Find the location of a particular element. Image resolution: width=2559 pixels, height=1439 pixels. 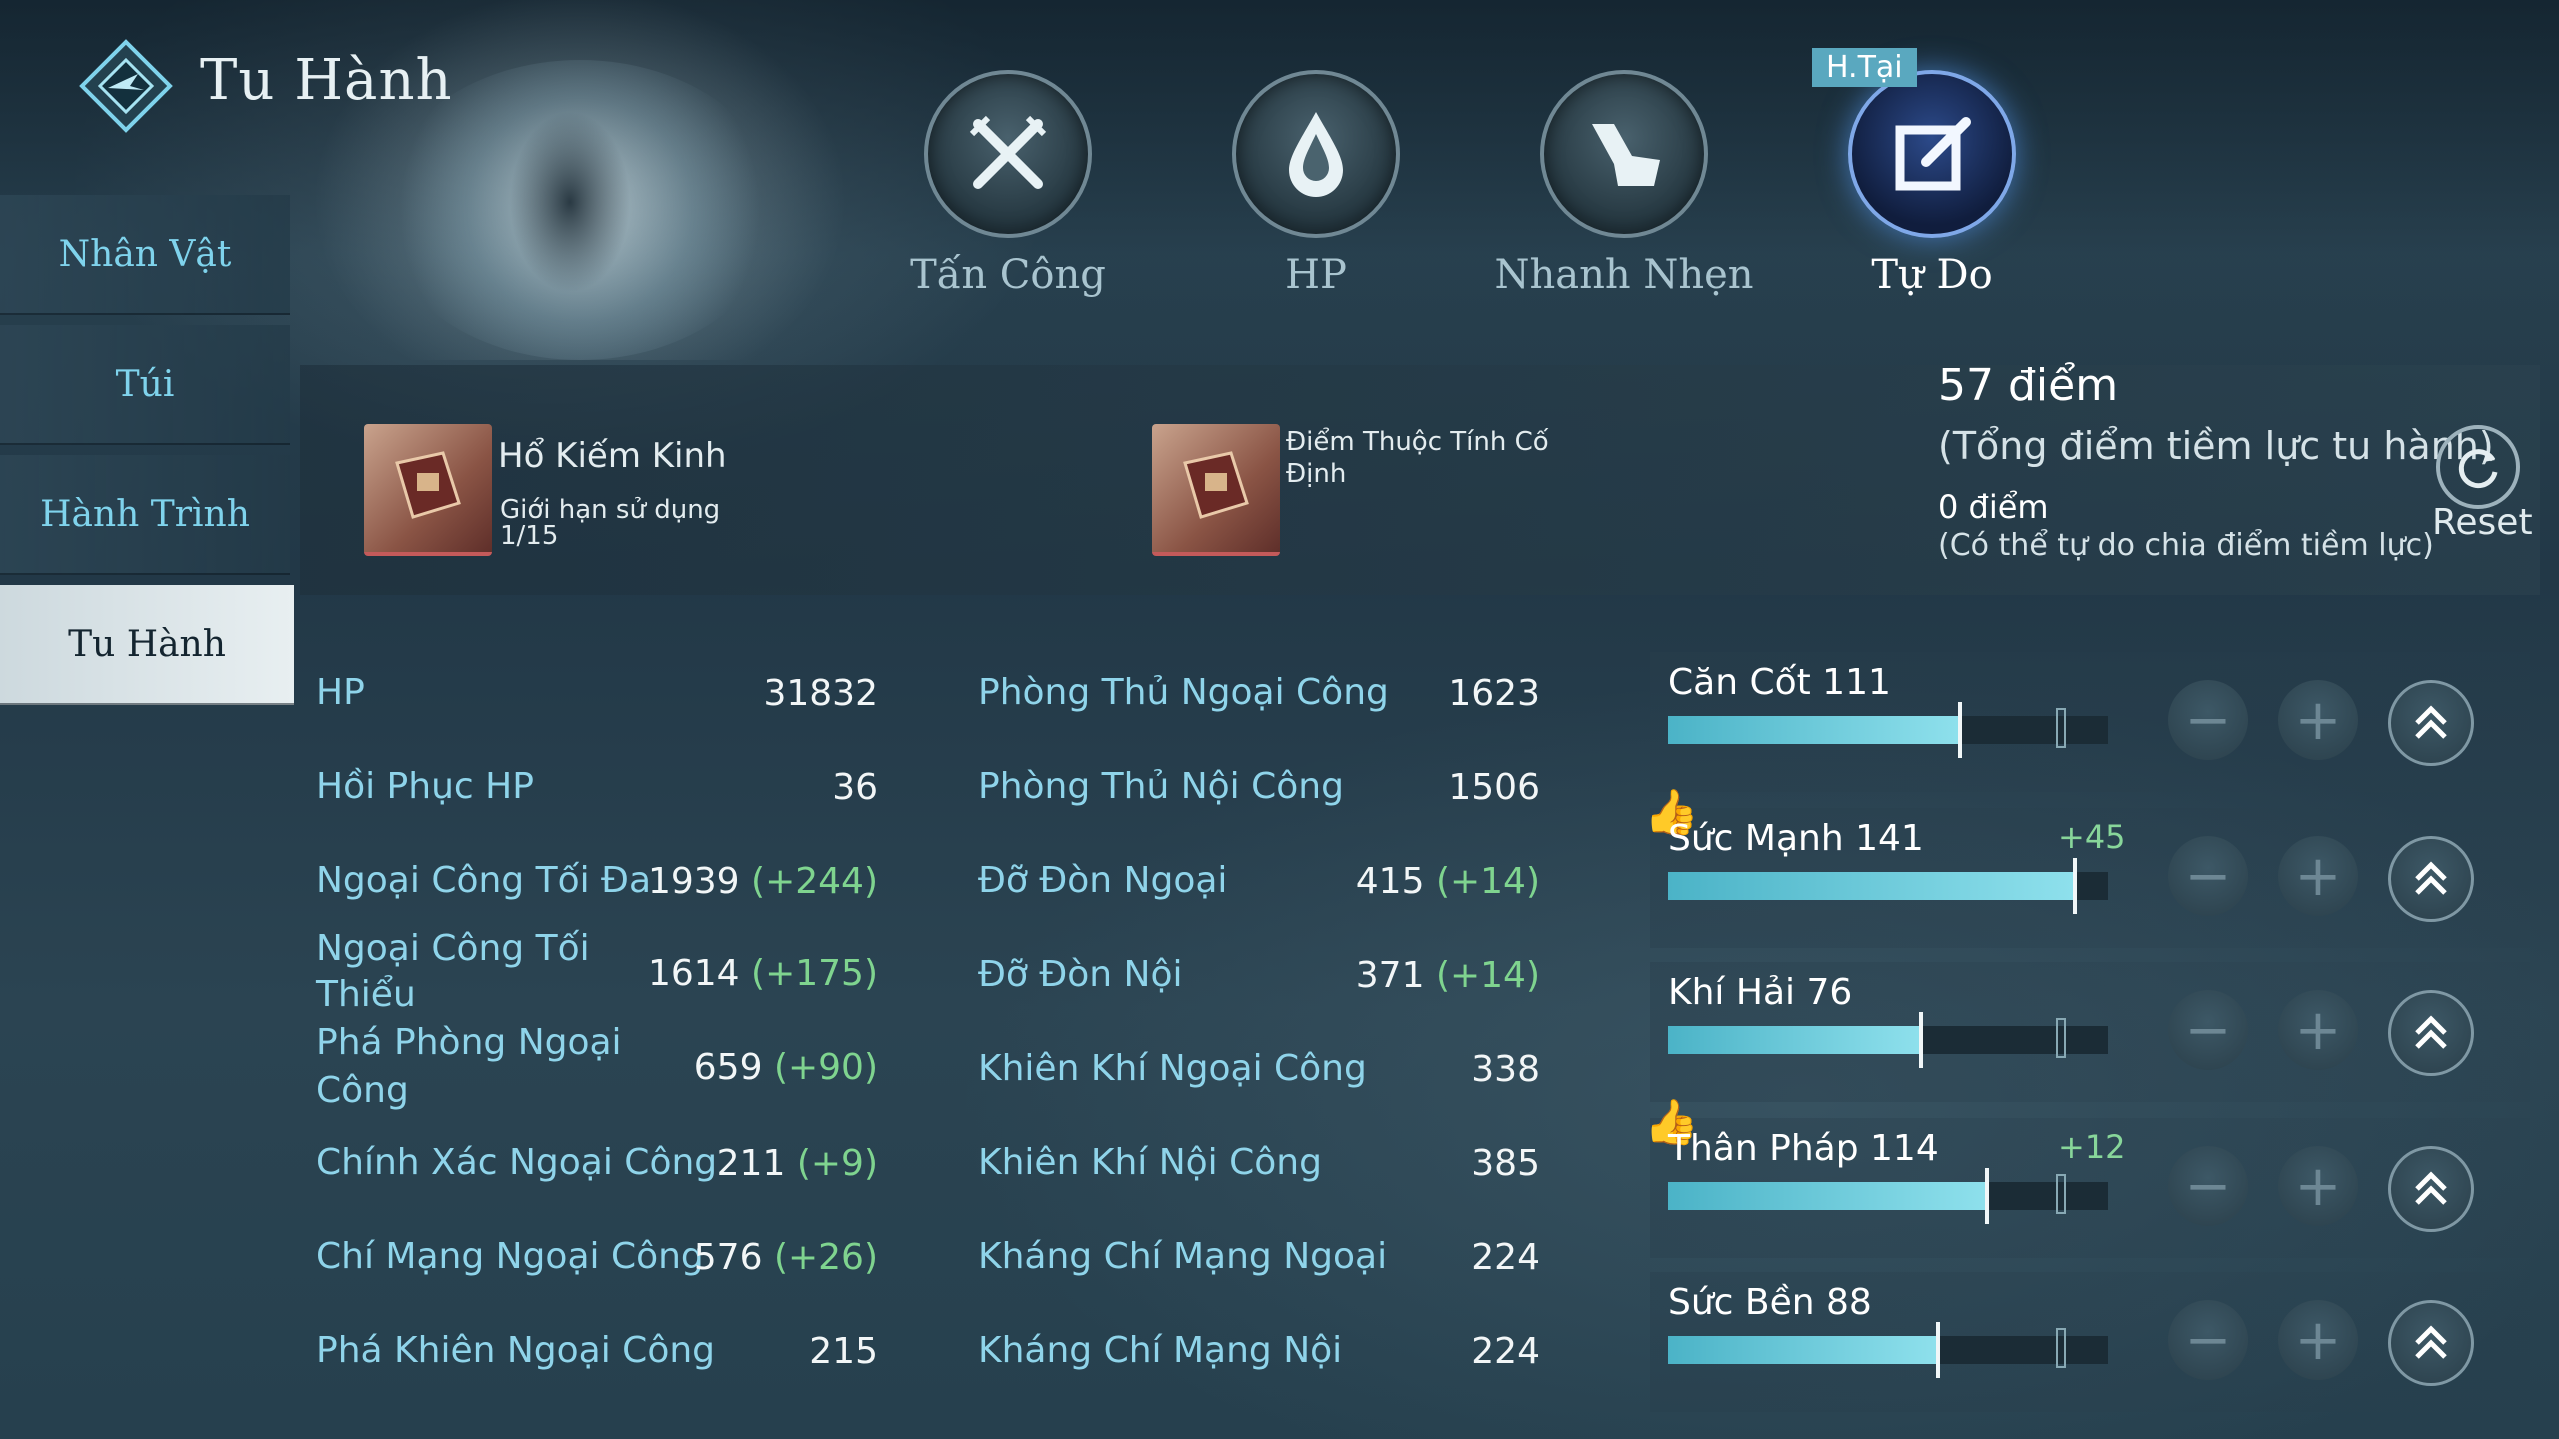

sidebar-item-label: Hành Trình is located at coordinates (145, 514).